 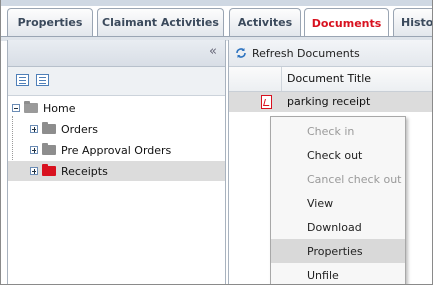 I want to click on tree-item-receipts: Receipts, so click(x=116, y=171).